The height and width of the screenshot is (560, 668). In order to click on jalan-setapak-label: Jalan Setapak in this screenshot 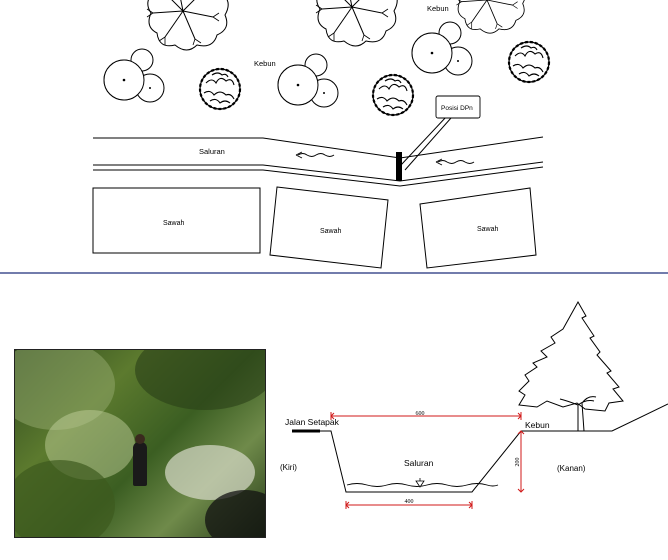, I will do `click(312, 422)`.